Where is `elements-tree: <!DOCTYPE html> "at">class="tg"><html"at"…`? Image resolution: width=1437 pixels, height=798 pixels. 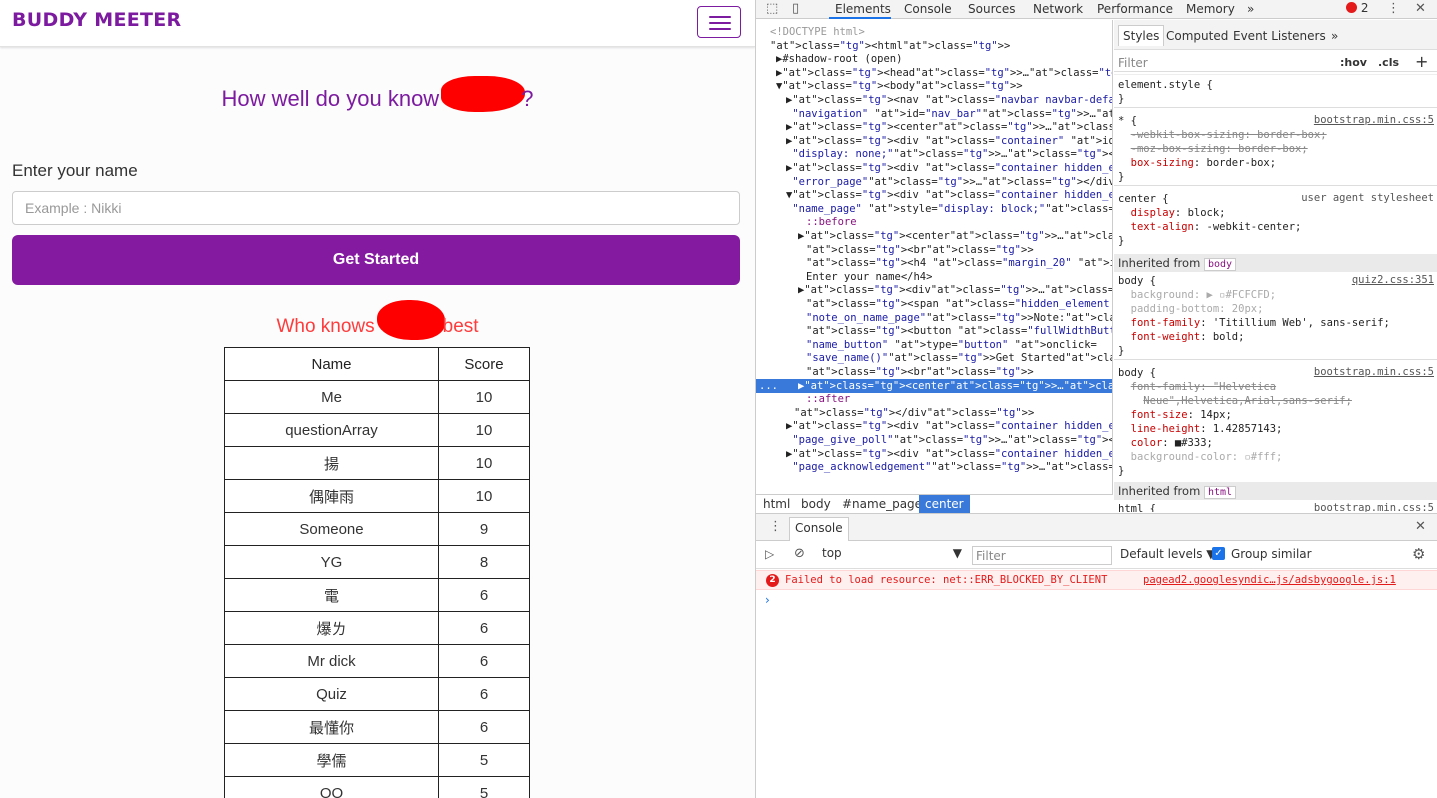
elements-tree: <!DOCTYPE html> "at">class="tg"><html"at"… is located at coordinates (934, 257).